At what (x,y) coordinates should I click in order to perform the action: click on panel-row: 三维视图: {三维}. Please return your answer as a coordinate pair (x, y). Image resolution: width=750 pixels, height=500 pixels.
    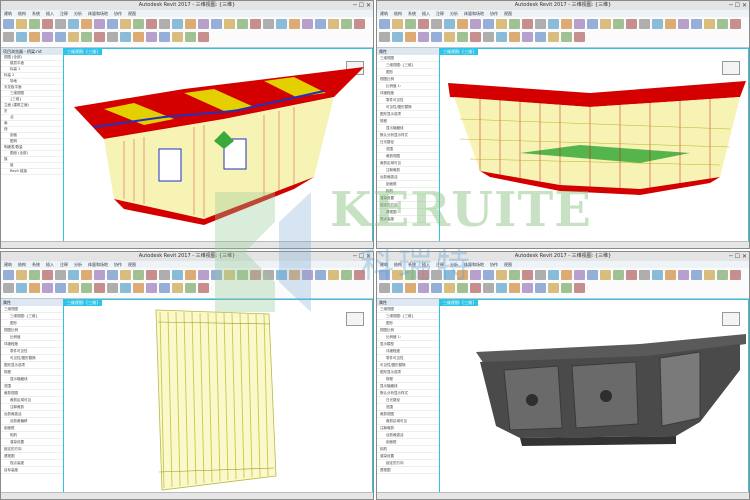
    Looking at the image, I should click on (32, 316).